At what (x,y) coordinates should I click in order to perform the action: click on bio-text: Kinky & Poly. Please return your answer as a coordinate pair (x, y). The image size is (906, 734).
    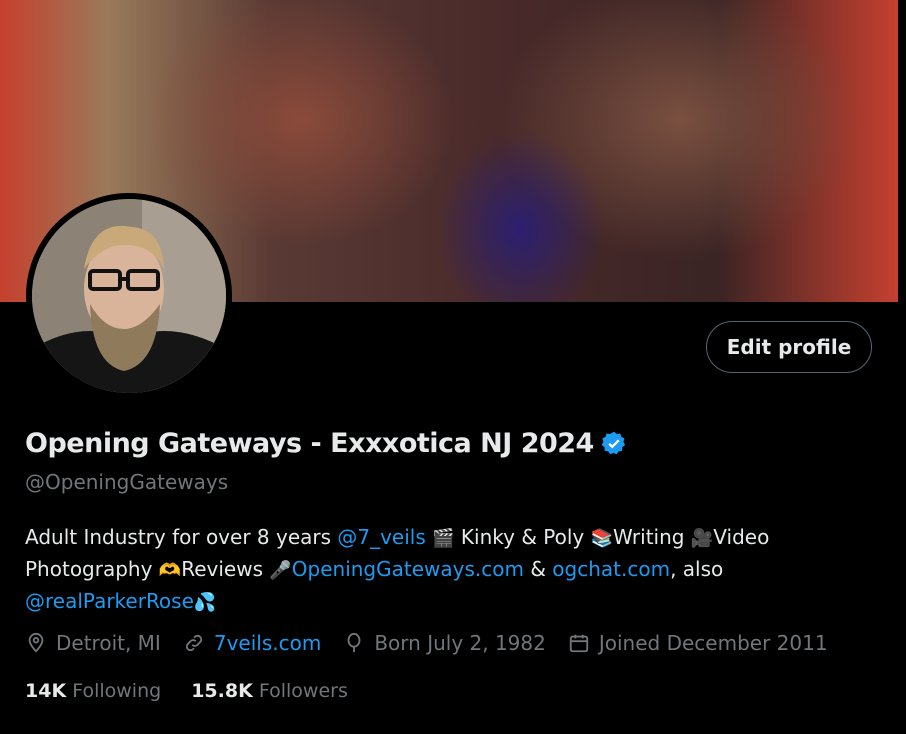
    Looking at the image, I should click on (522, 537).